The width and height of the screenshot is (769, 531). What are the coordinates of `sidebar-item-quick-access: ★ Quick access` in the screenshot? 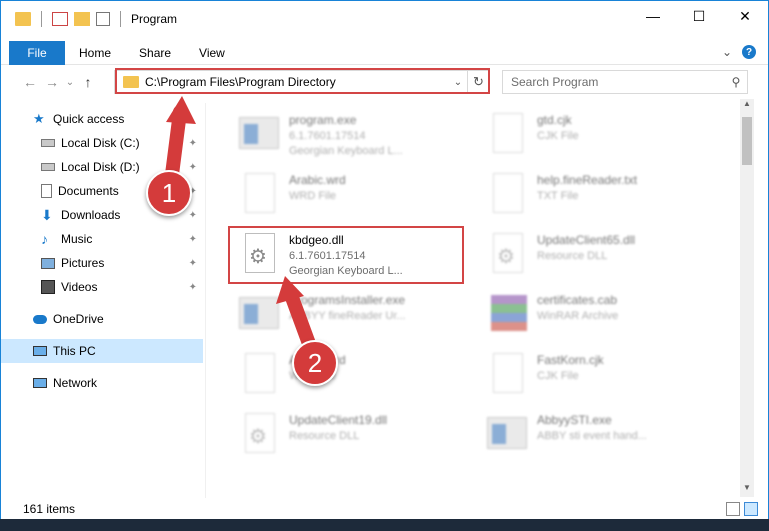 It's located at (102, 119).